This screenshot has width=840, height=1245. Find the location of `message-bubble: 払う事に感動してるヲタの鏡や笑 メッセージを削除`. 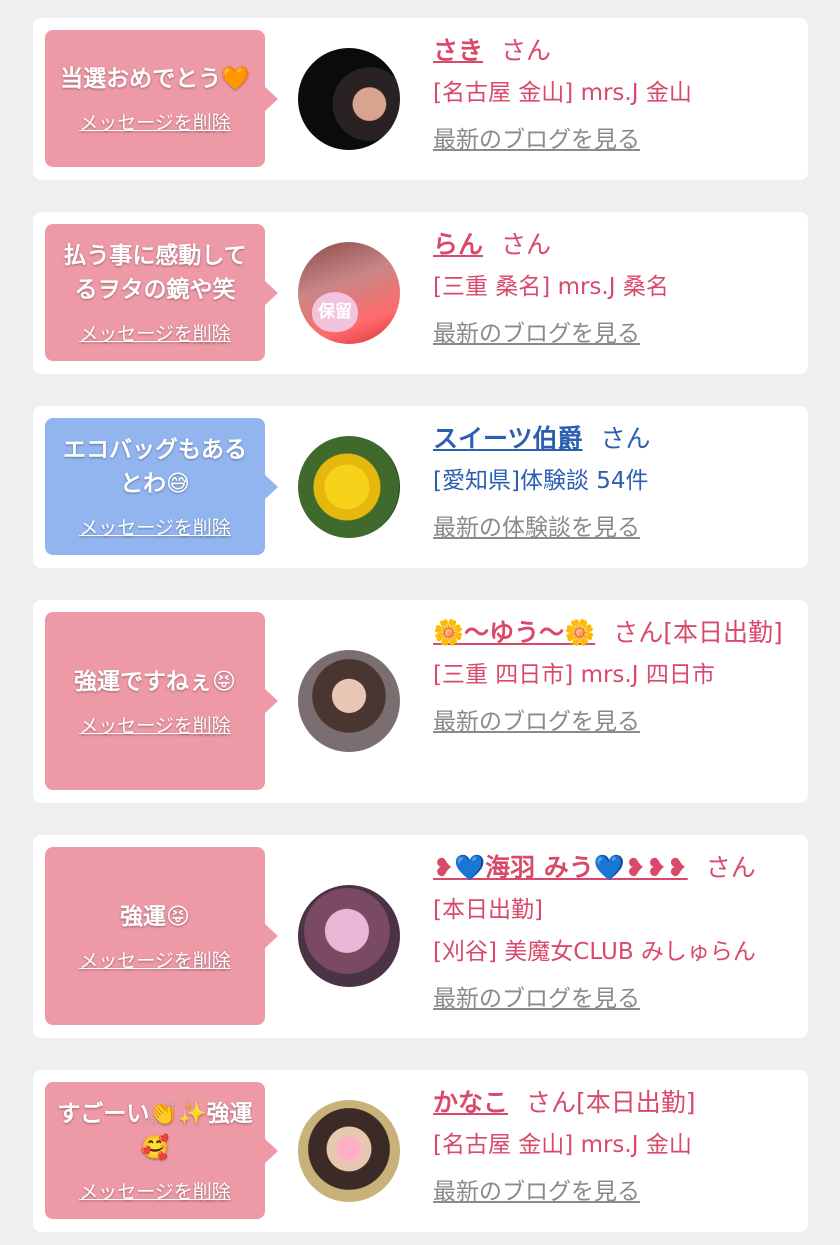

message-bubble: 払う事に感動してるヲタの鏡や笑 メッセージを削除 is located at coordinates (161, 292).